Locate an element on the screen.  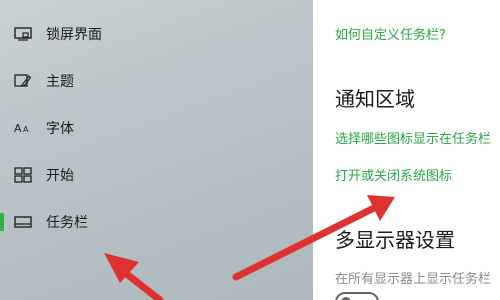
taskbar-icon is located at coordinates (23, 222).